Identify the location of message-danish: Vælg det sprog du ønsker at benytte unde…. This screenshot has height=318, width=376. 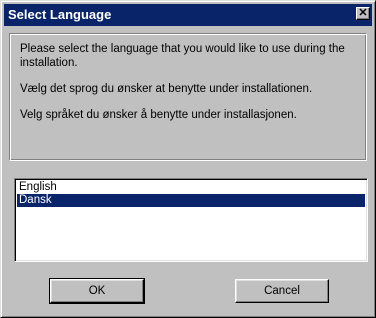
(166, 89).